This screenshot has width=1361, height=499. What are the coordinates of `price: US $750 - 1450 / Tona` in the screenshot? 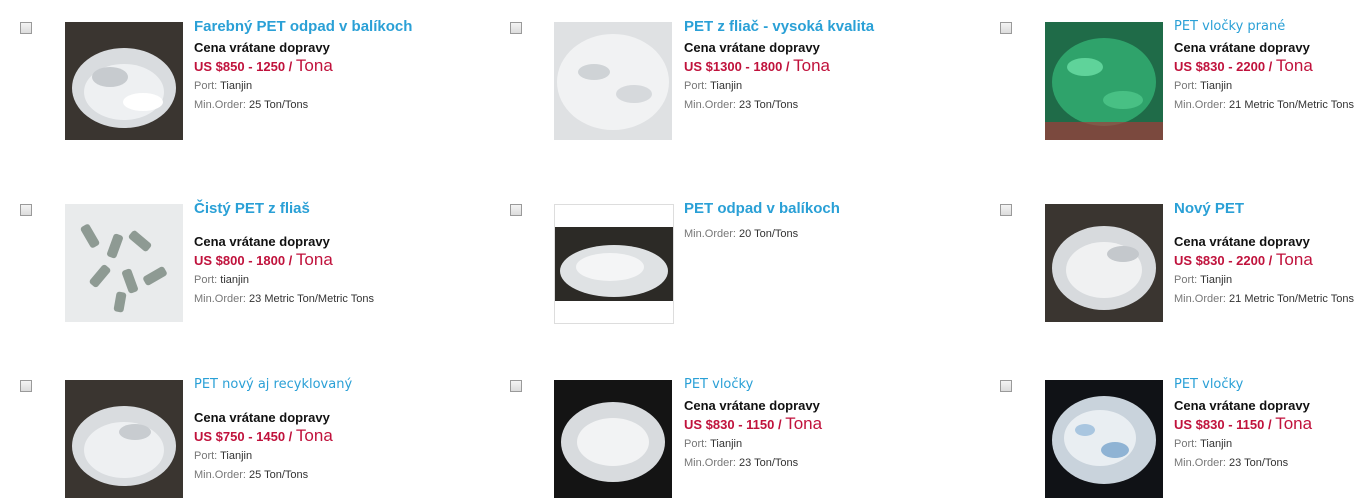 It's located at (263, 435).